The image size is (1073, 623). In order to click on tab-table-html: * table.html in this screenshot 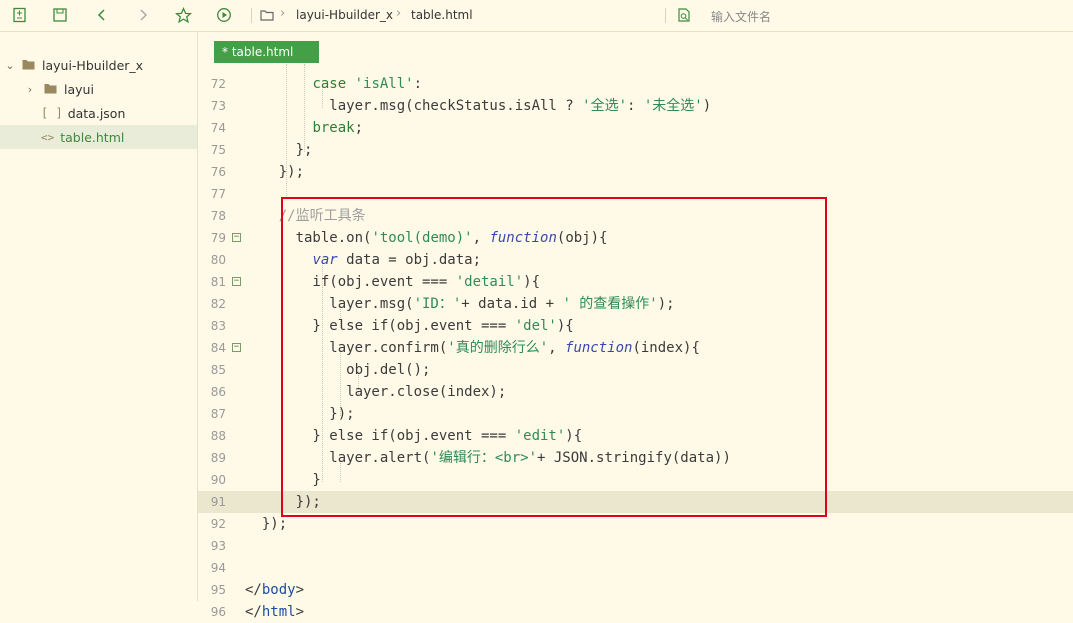, I will do `click(266, 52)`.